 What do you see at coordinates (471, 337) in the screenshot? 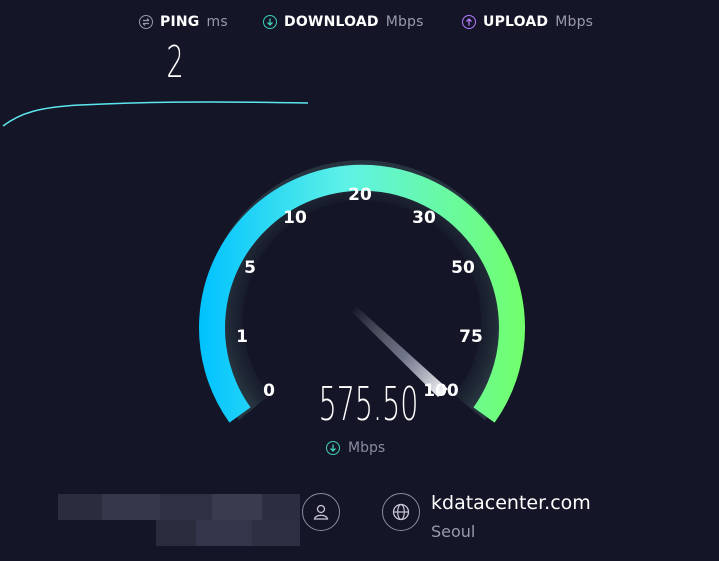
I see `gauge-label-75: 75` at bounding box center [471, 337].